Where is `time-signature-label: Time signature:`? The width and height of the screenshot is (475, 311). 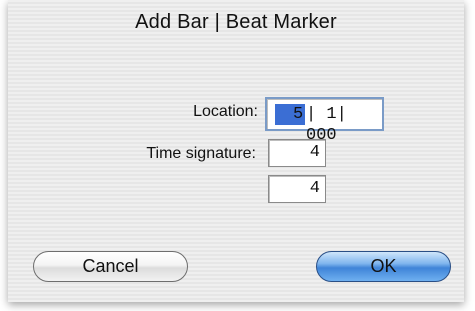 time-signature-label: Time signature: is located at coordinates (201, 153).